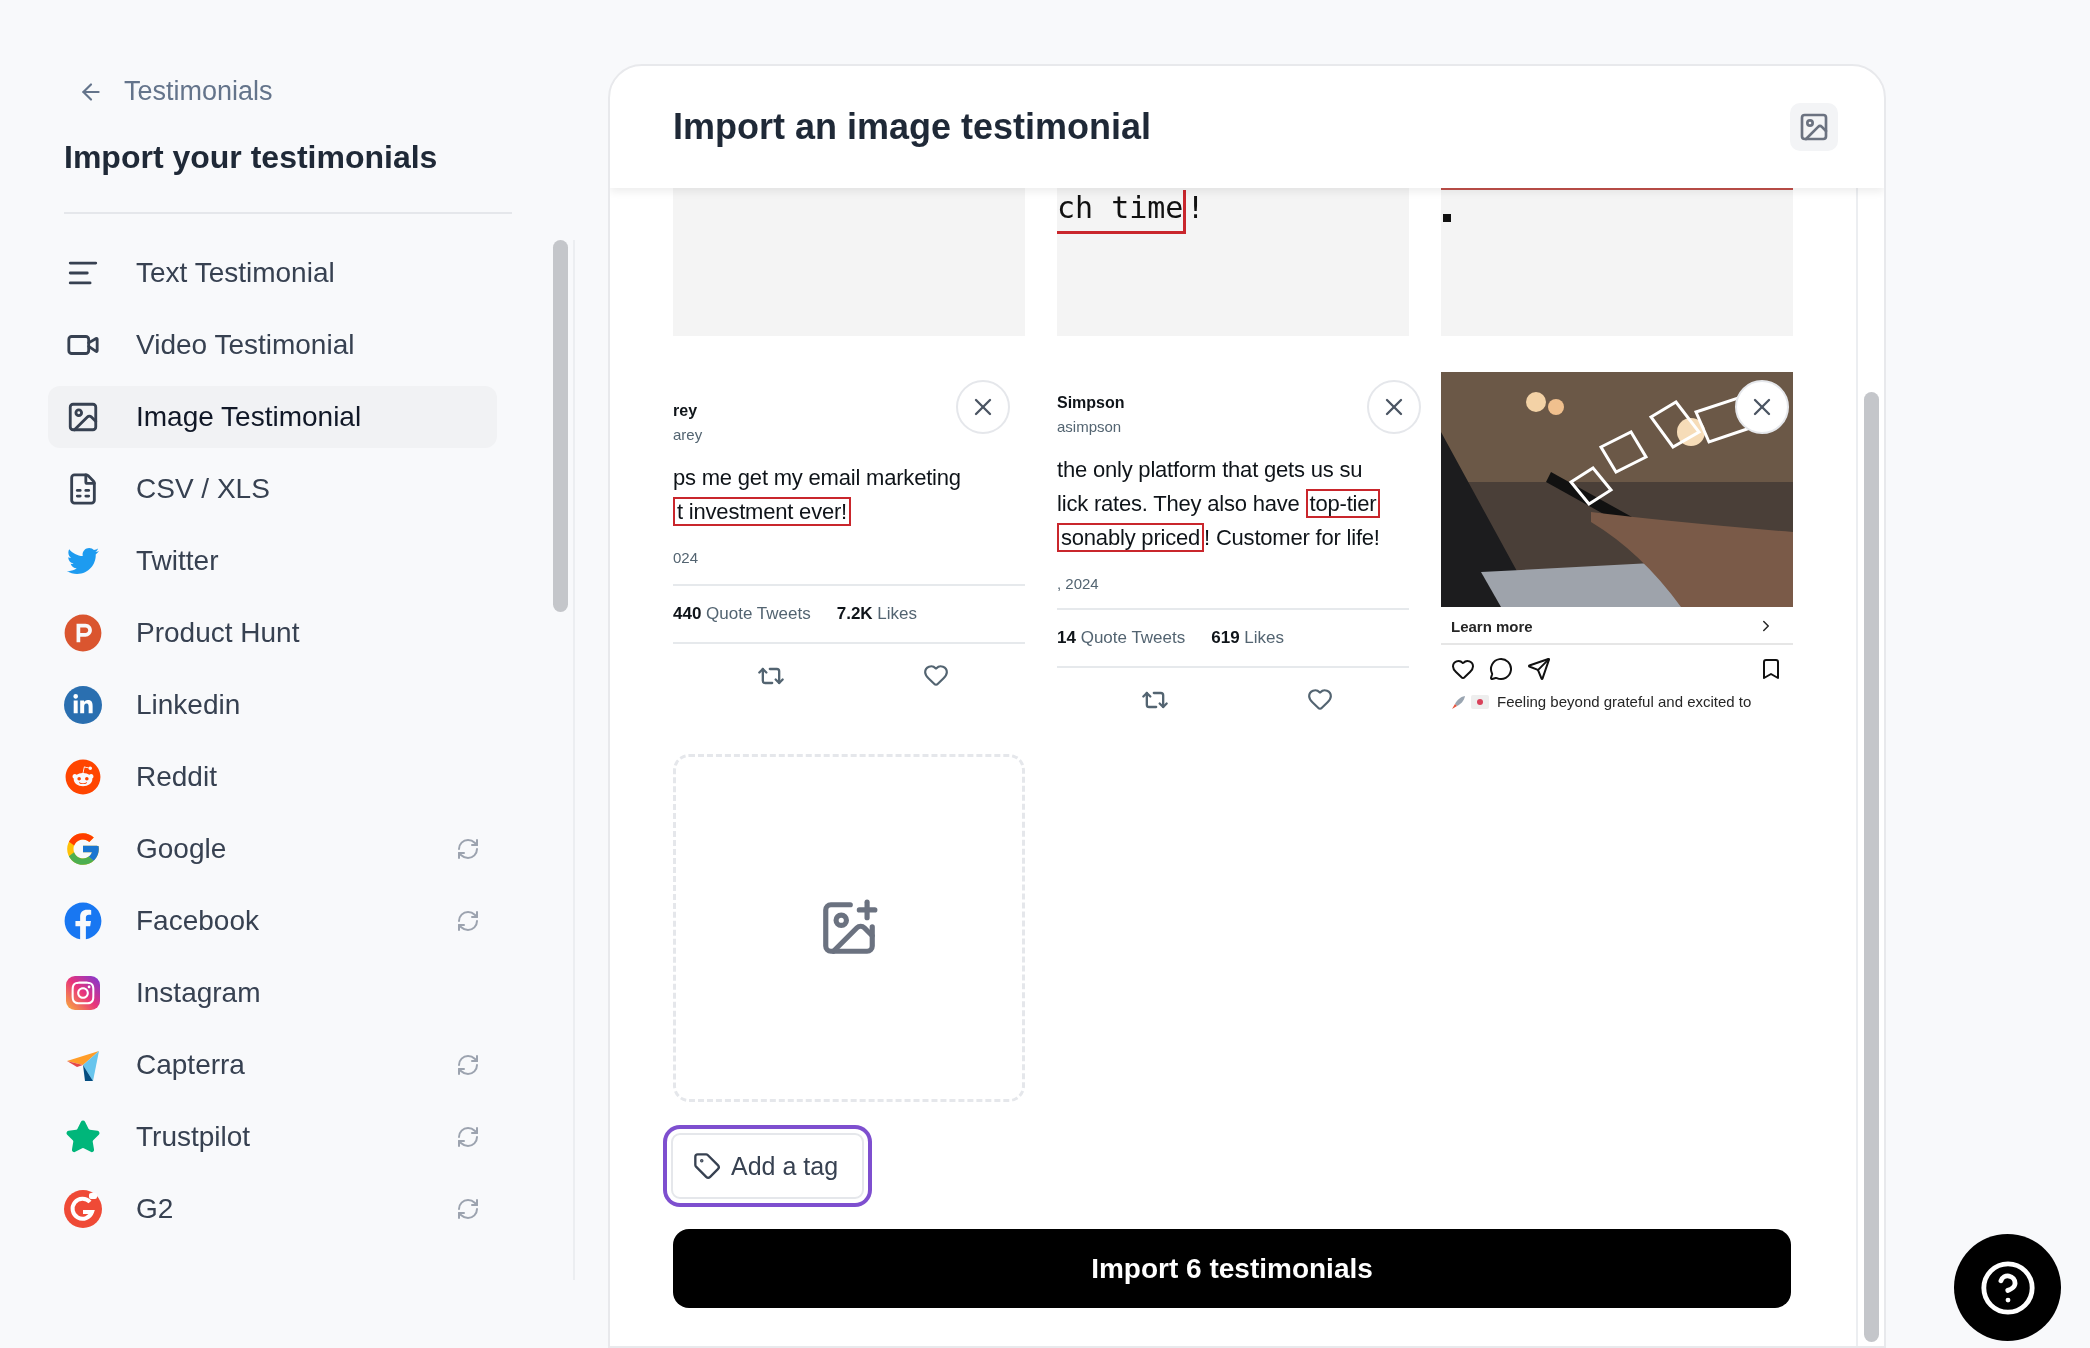  What do you see at coordinates (1459, 701) in the screenshot?
I see `rocket-icon` at bounding box center [1459, 701].